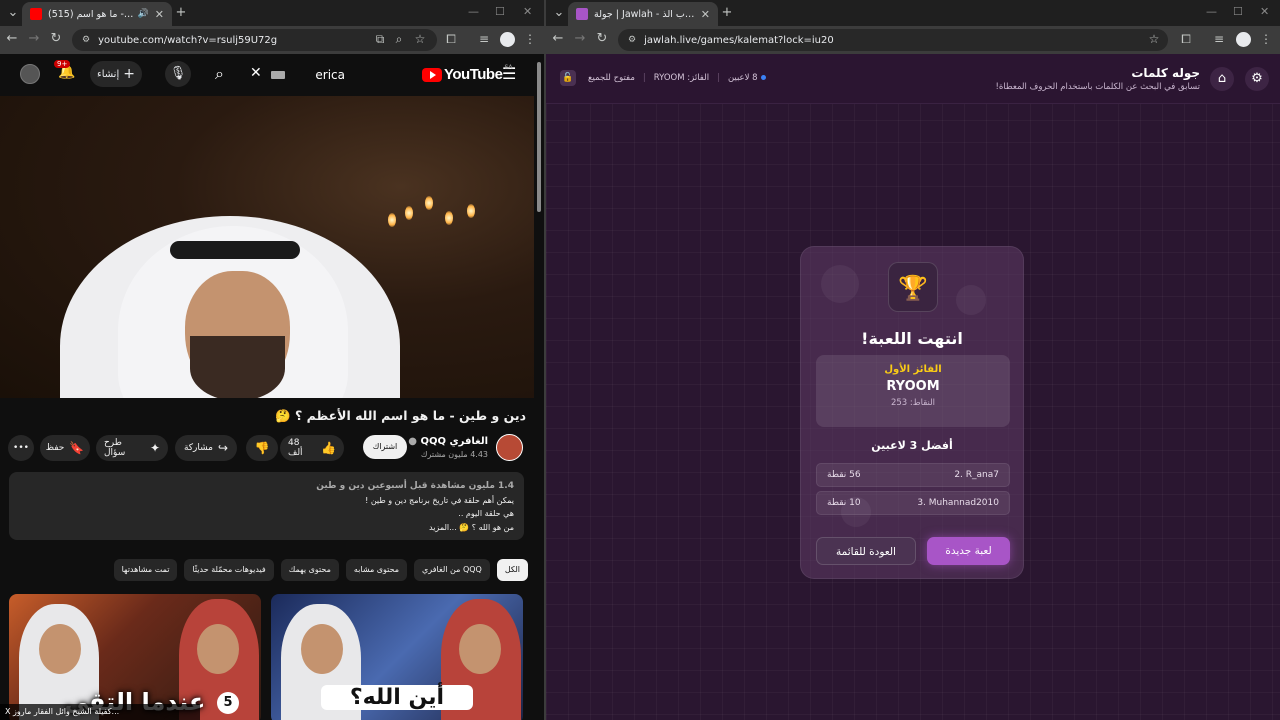  What do you see at coordinates (454, 441) in the screenshot?
I see `channel-name-text: الغافري QQQ` at bounding box center [454, 441].